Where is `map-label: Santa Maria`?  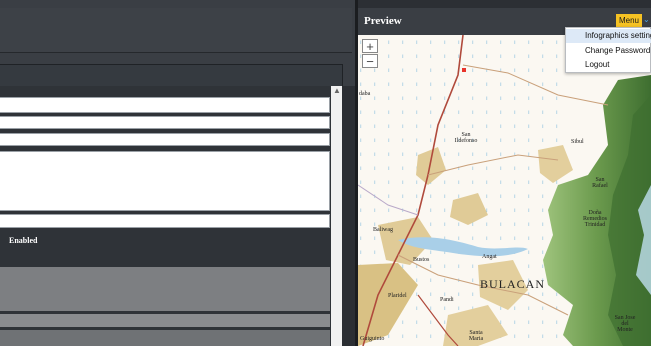 map-label: Santa Maria is located at coordinates (476, 336).